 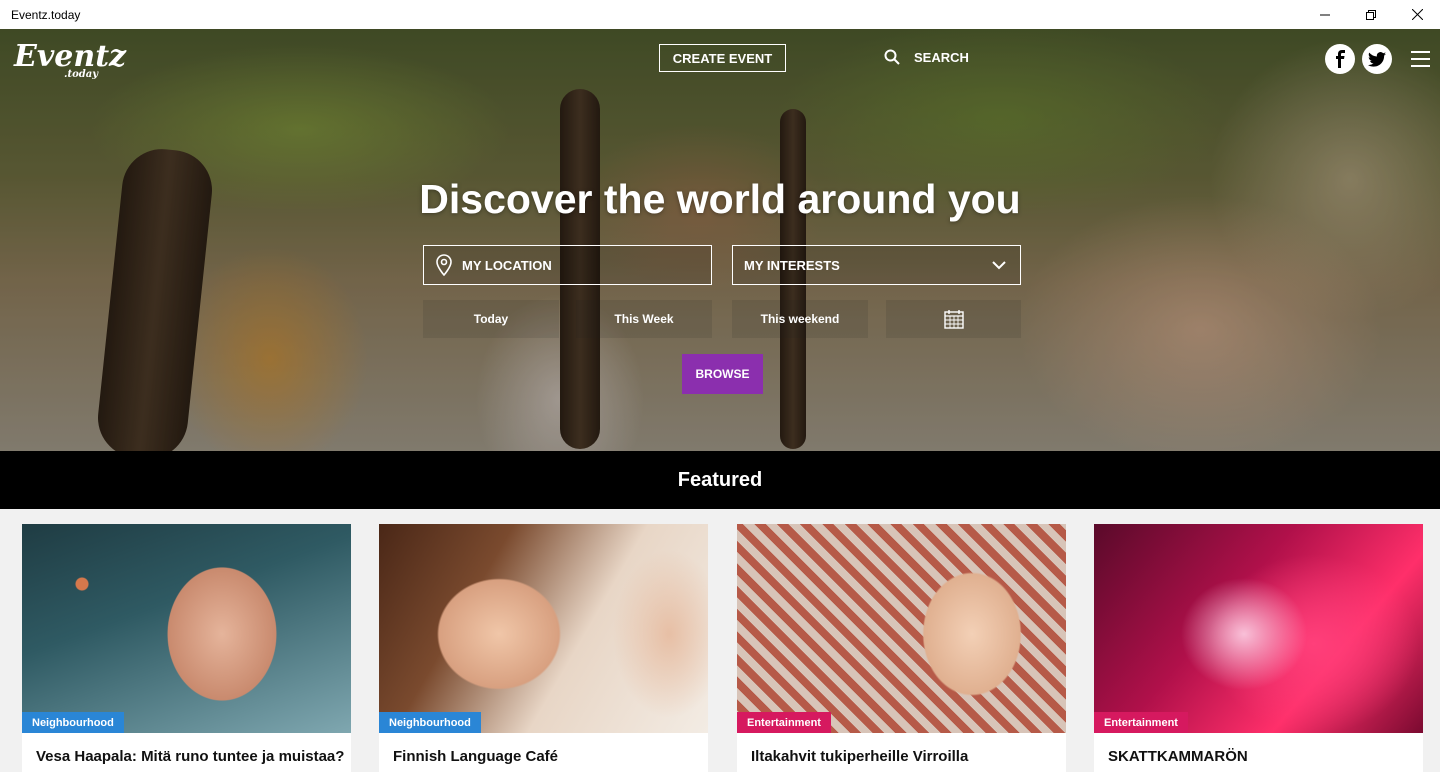 What do you see at coordinates (720, 14) in the screenshot?
I see `window-titlebar: Eventz.today` at bounding box center [720, 14].